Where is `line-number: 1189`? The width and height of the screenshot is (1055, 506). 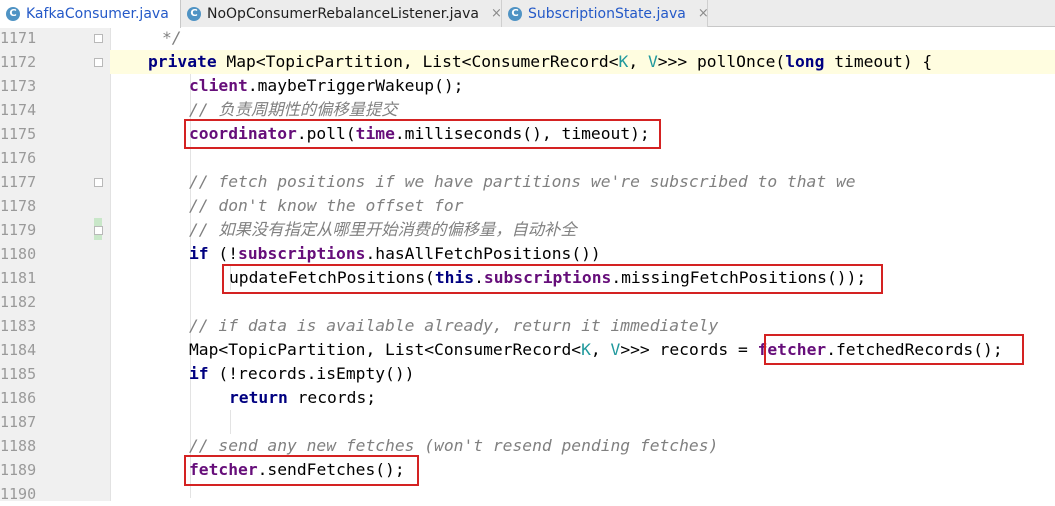
line-number: 1189 is located at coordinates (18, 470).